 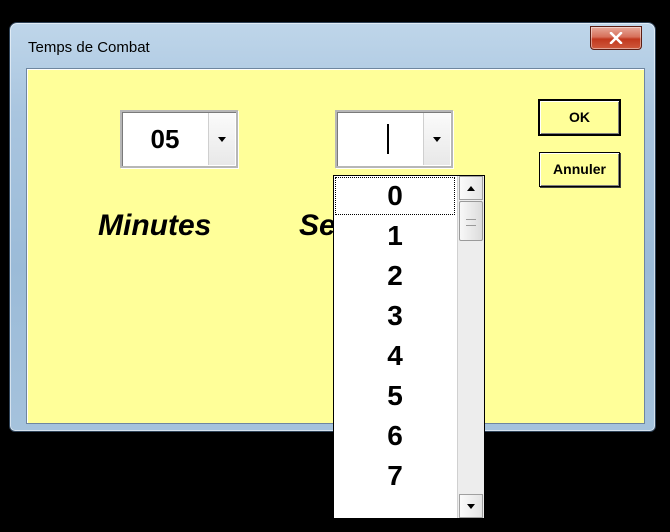 I want to click on minutes-label: Minutes, so click(x=155, y=225).